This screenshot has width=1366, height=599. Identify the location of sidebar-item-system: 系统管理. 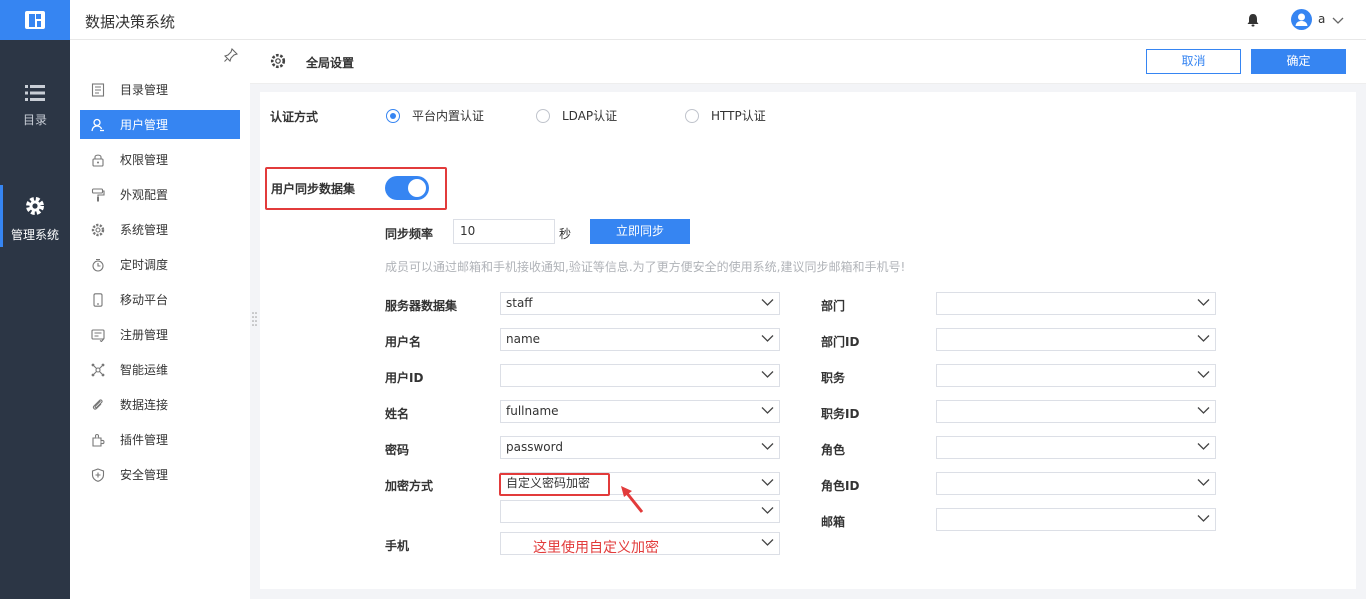
(160, 229).